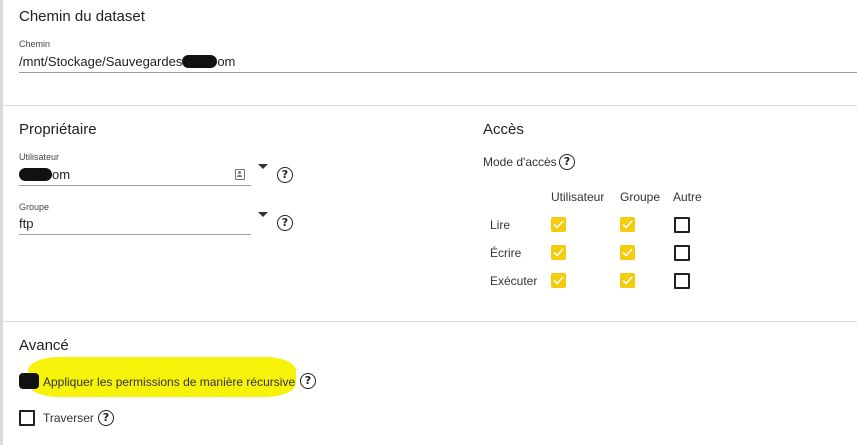  I want to click on row-label-read: Lire, so click(500, 225).